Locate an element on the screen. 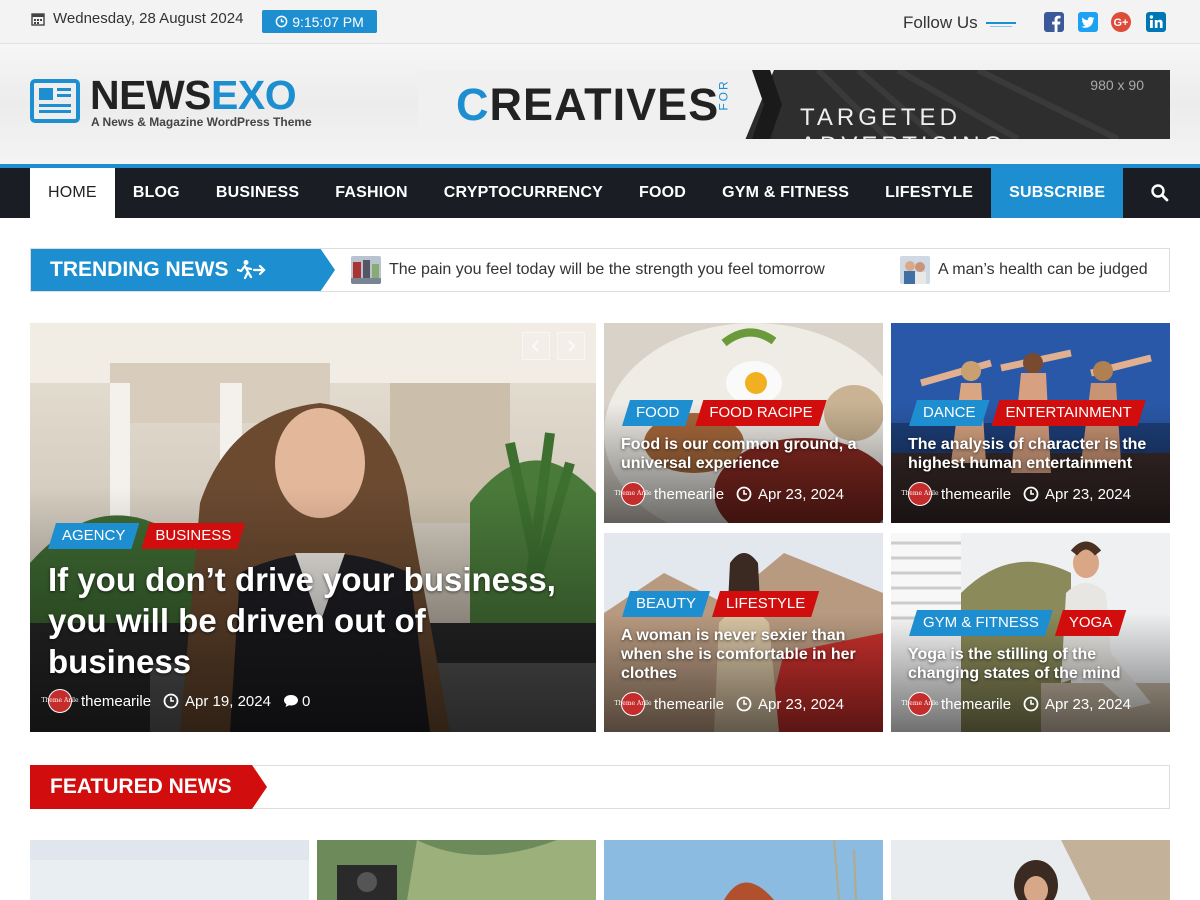  date-display: Wednesday, 28 August 2024 is located at coordinates (137, 18).